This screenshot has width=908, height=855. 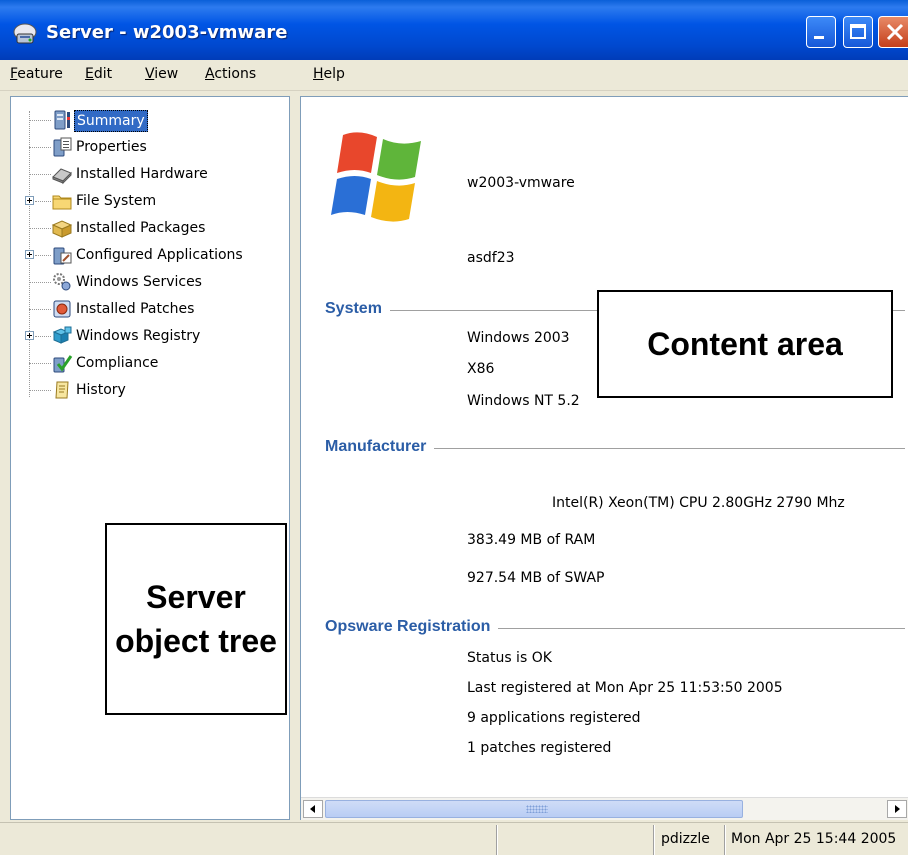 What do you see at coordinates (745, 344) in the screenshot?
I see `content-callout: Content area` at bounding box center [745, 344].